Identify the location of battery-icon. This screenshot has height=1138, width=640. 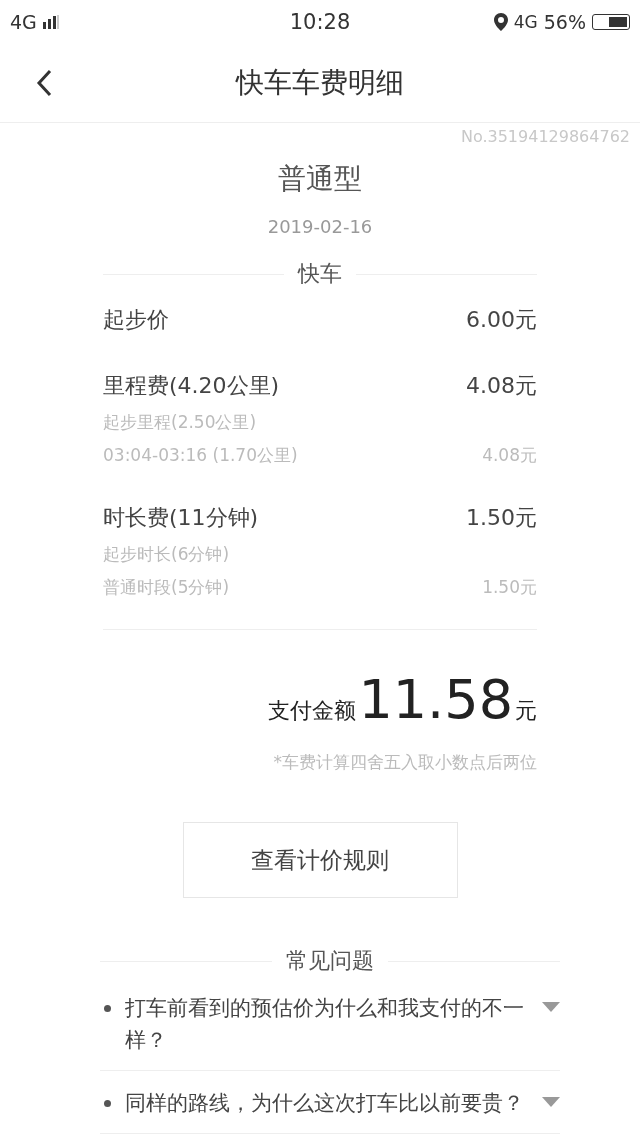
(611, 22).